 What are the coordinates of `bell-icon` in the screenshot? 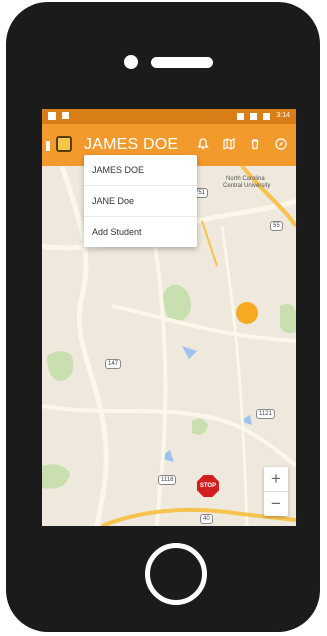 It's located at (203, 144).